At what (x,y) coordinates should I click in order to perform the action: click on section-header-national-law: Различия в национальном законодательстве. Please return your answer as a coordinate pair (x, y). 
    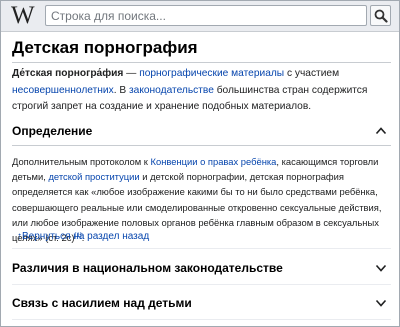
    Looking at the image, I should click on (201, 271).